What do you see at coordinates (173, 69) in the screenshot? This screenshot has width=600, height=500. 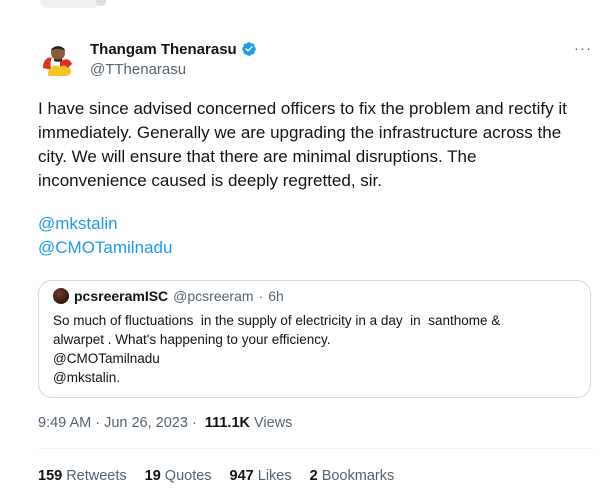 I see `author-handle: @TThenarasu` at bounding box center [173, 69].